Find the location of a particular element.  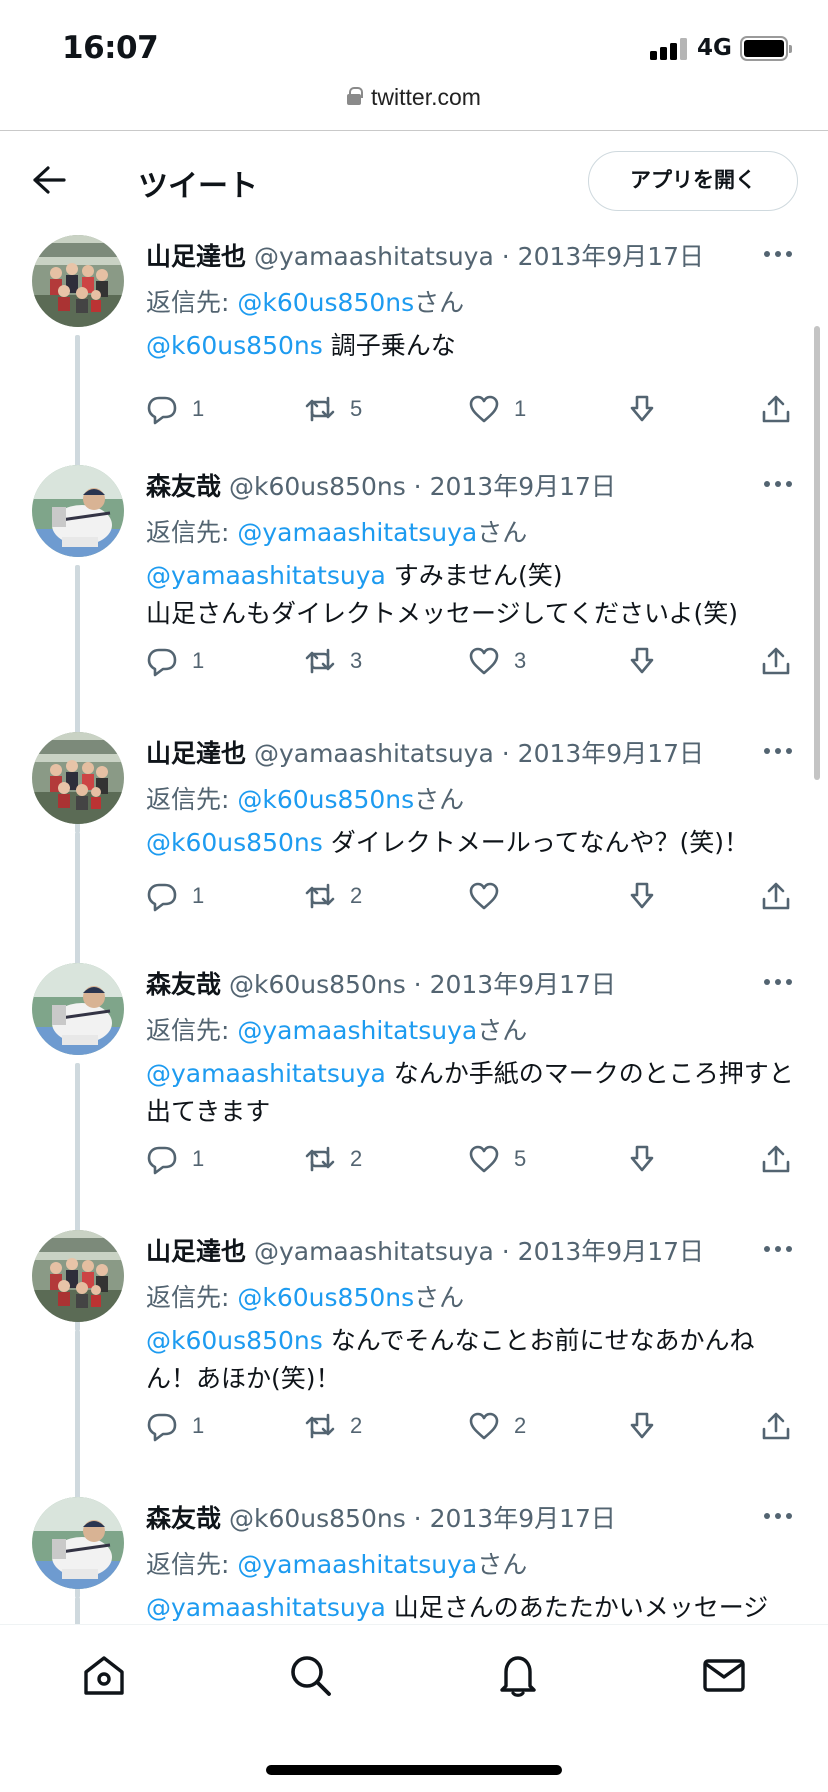

like-button is located at coordinates (491, 896).